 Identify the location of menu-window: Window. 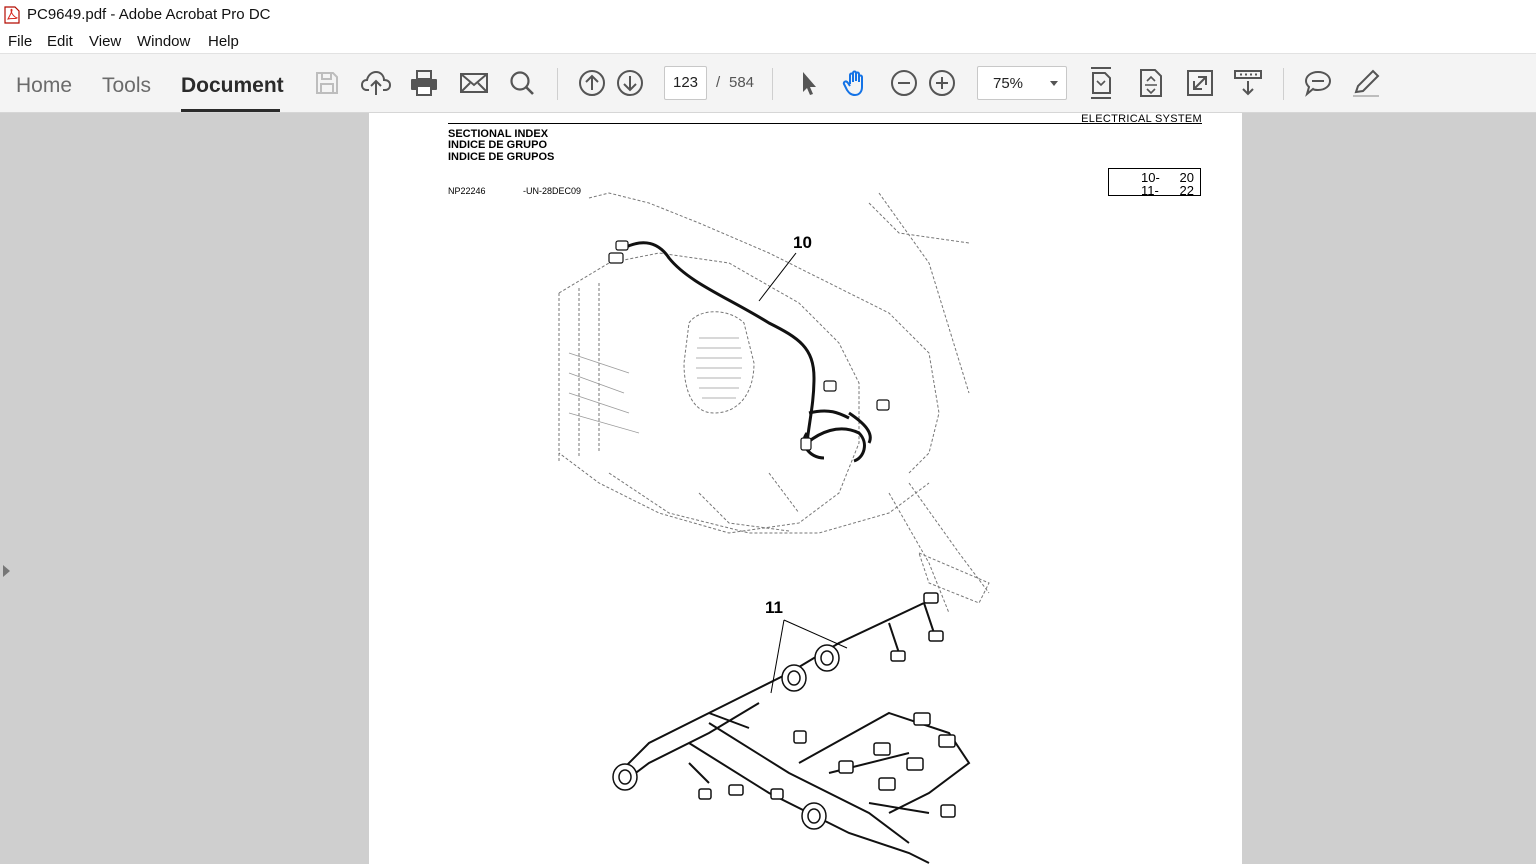
(163, 41).